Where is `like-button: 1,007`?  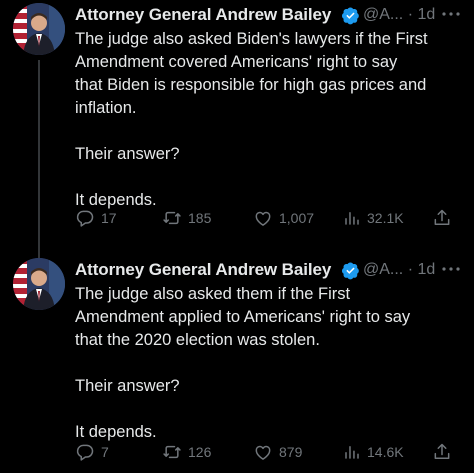
like-button: 1,007 is located at coordinates (283, 218).